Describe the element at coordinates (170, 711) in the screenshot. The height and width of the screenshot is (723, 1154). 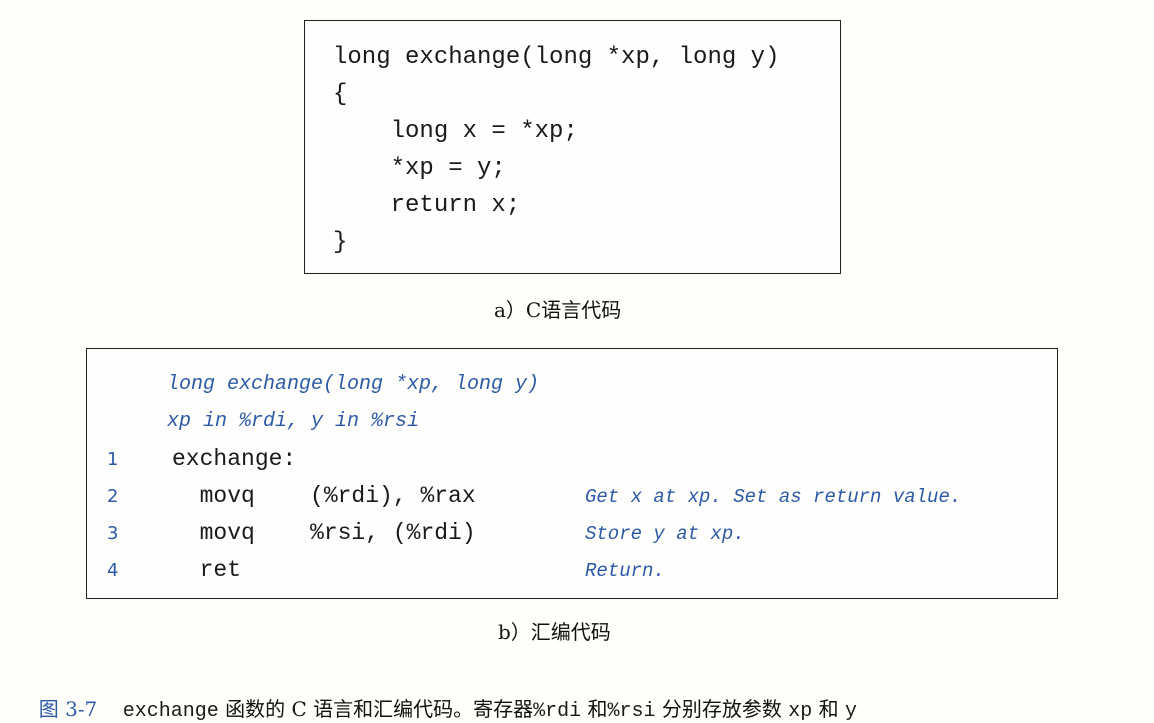
I see `caption-part: exchange` at that location.